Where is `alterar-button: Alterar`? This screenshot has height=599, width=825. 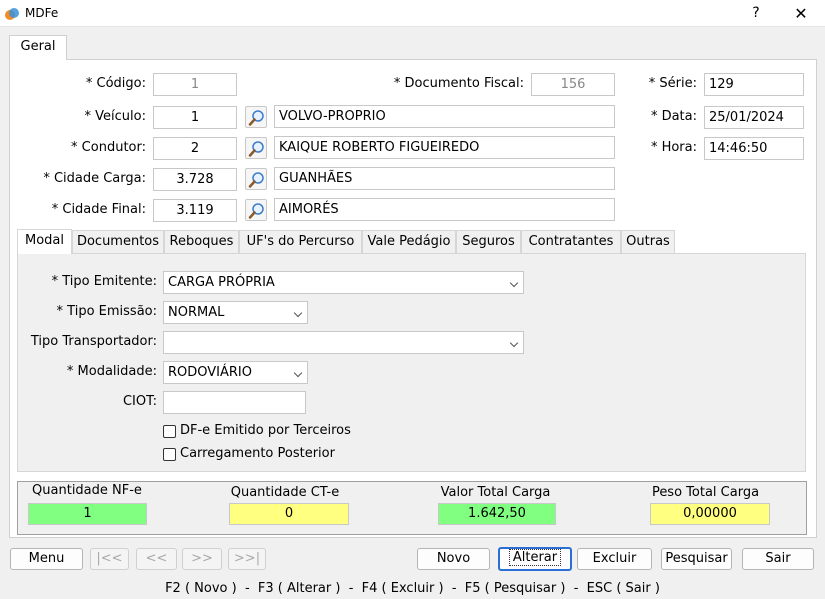 alterar-button: Alterar is located at coordinates (535, 559).